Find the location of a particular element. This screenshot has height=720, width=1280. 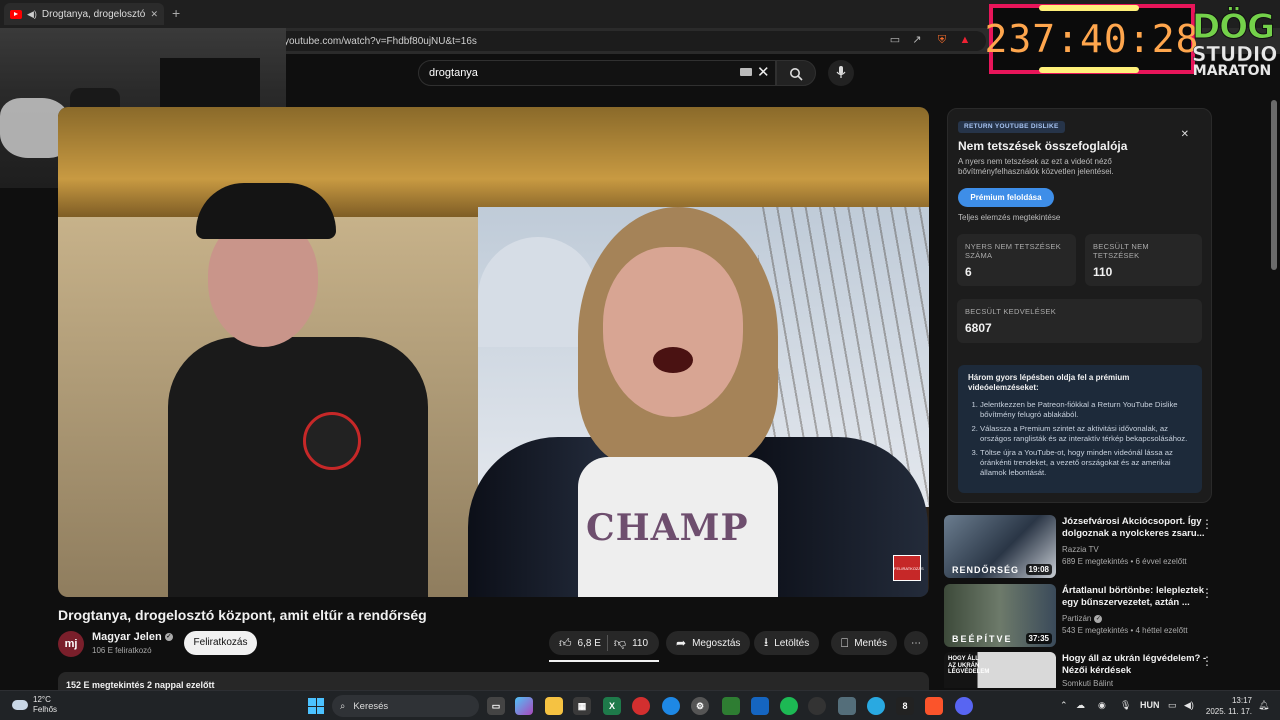

tray-cloud-icon: ☁ is located at coordinates (1080, 705).